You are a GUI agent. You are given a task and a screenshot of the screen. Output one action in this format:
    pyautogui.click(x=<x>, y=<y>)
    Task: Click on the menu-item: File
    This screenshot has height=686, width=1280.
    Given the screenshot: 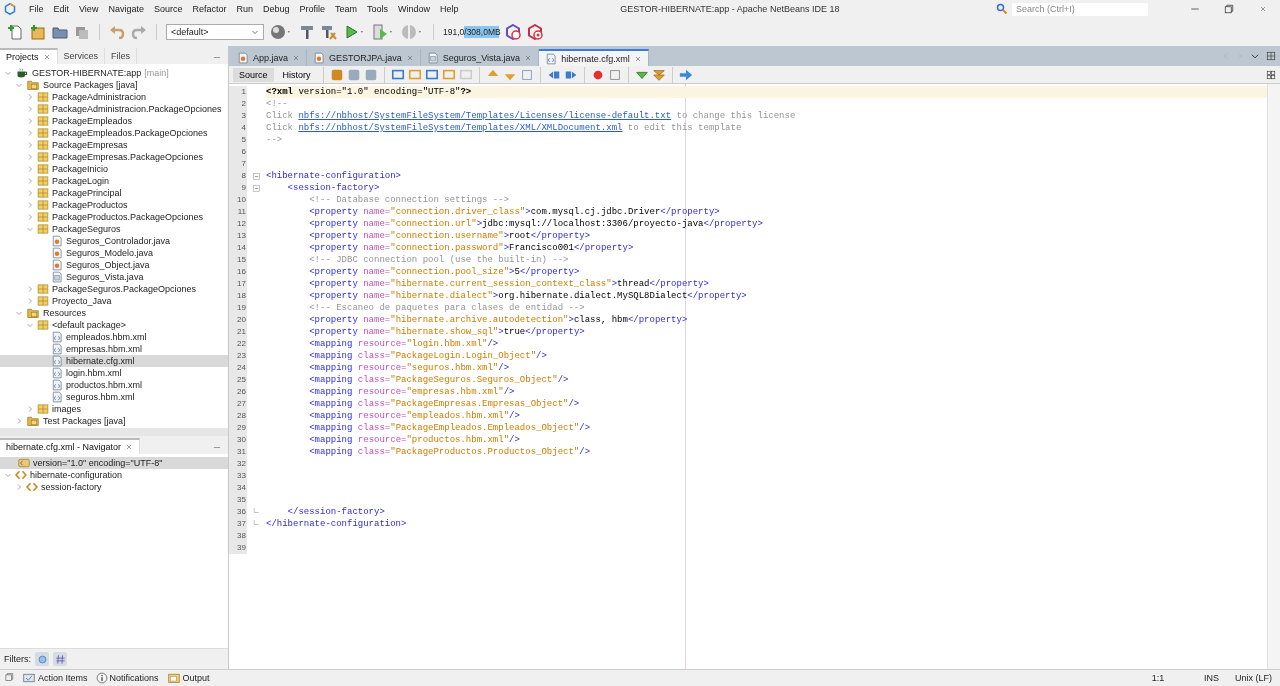 What is the action you would take?
    pyautogui.click(x=36, y=9)
    